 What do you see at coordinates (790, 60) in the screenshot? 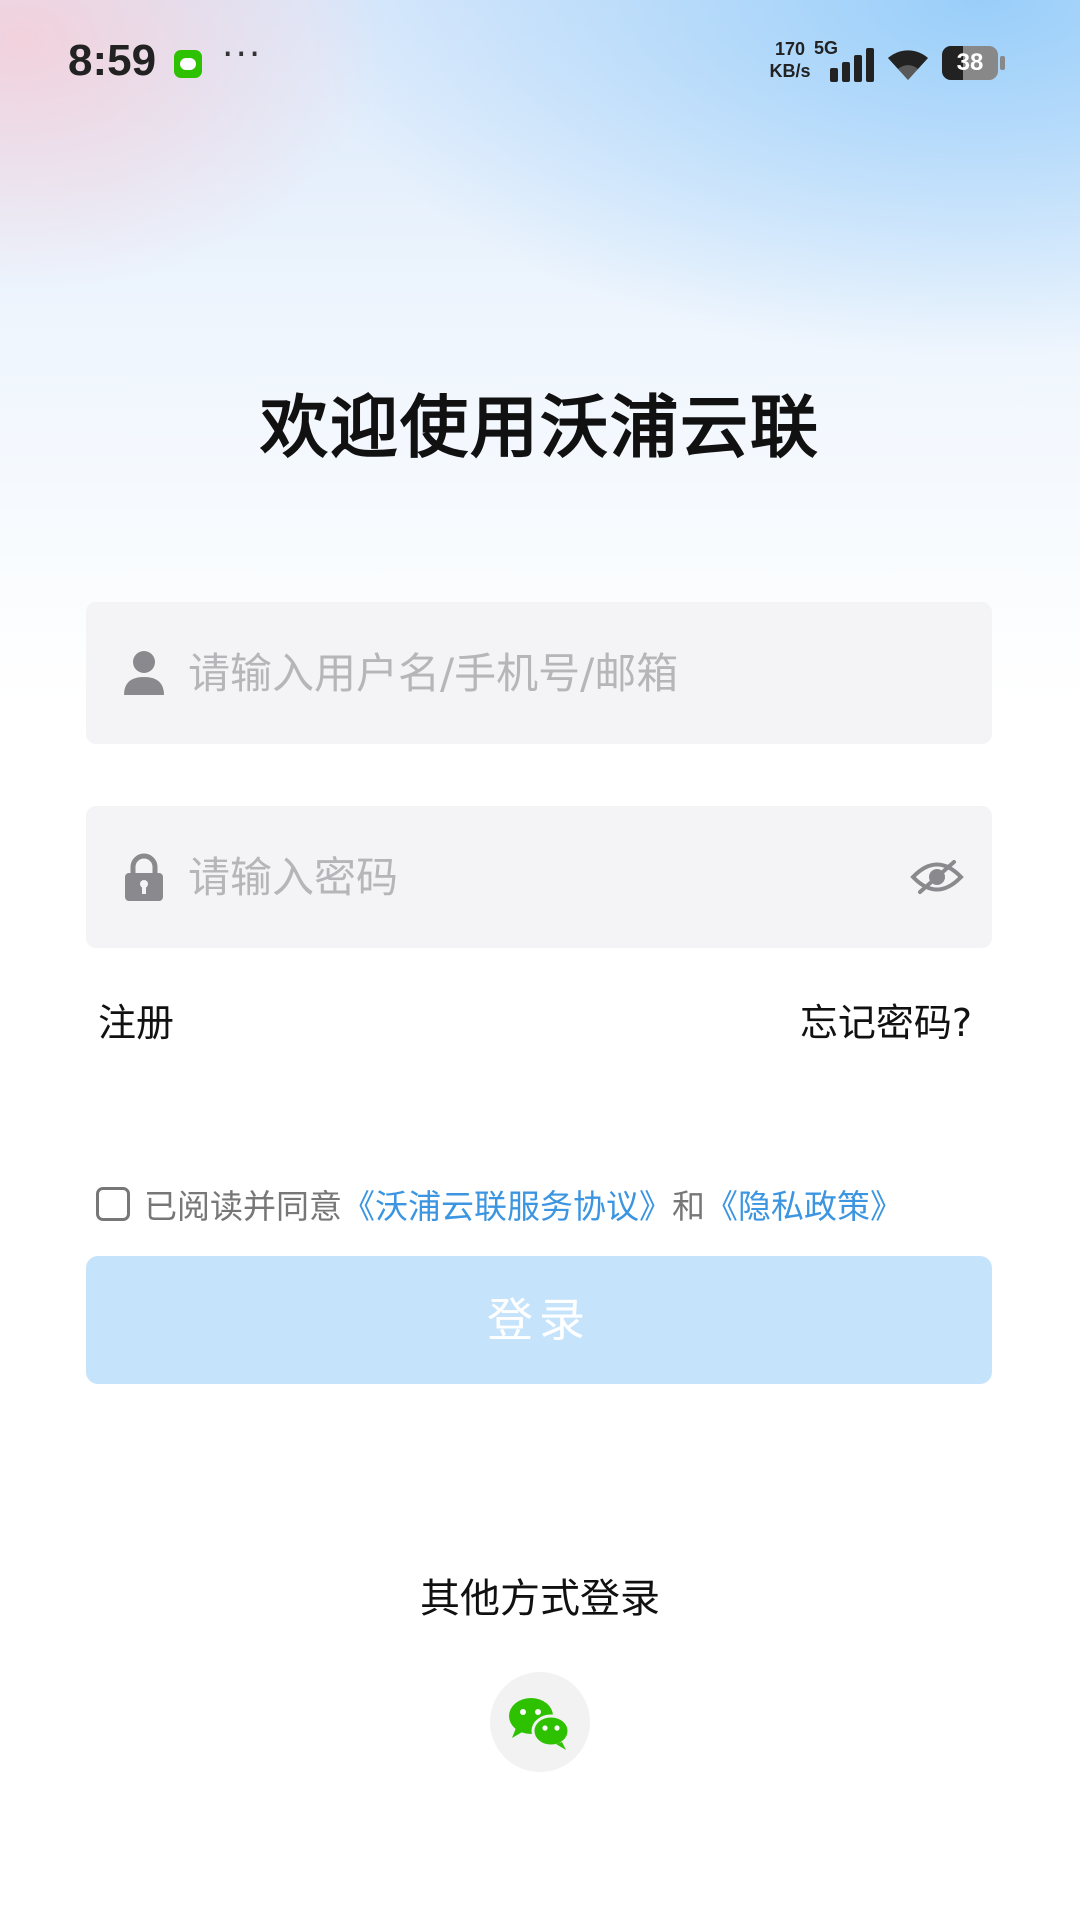
I see `network-speed: 170 KB/s` at bounding box center [790, 60].